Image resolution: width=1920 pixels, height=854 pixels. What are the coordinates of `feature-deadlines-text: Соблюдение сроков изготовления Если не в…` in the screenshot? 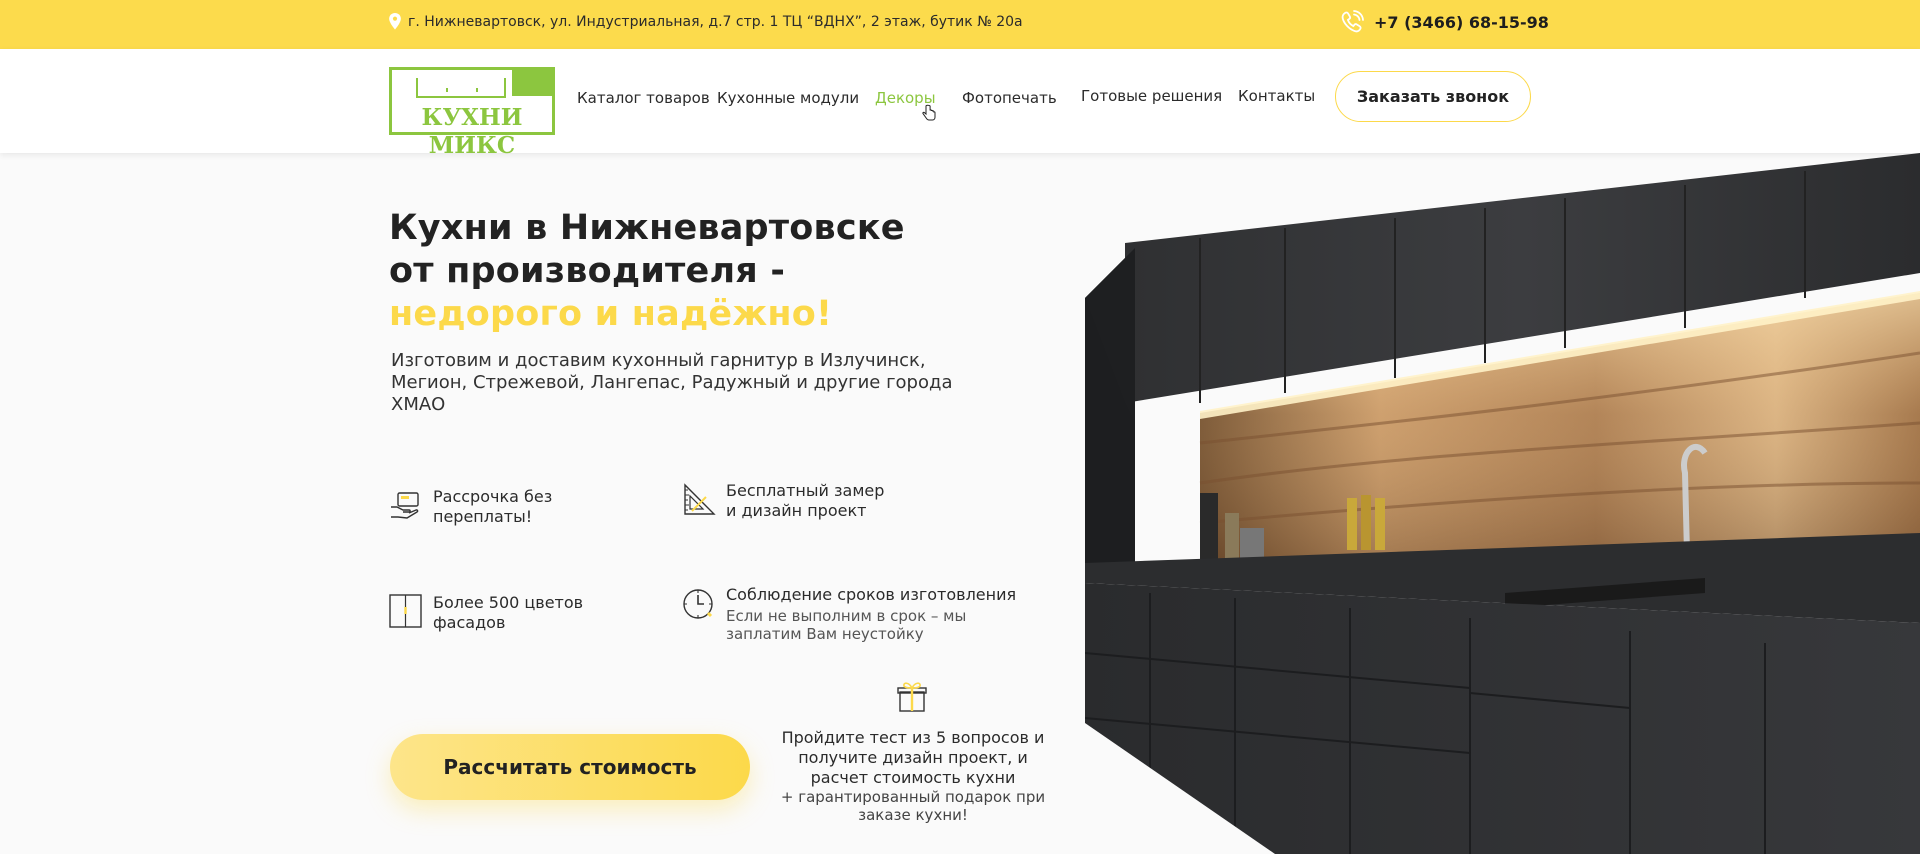 It's located at (871, 614).